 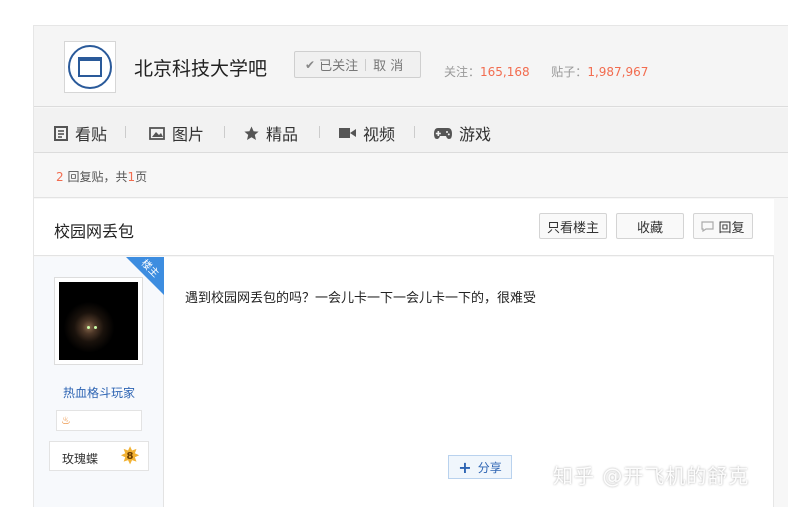 I want to click on nav-item-posts: 看贴, so click(x=80, y=133).